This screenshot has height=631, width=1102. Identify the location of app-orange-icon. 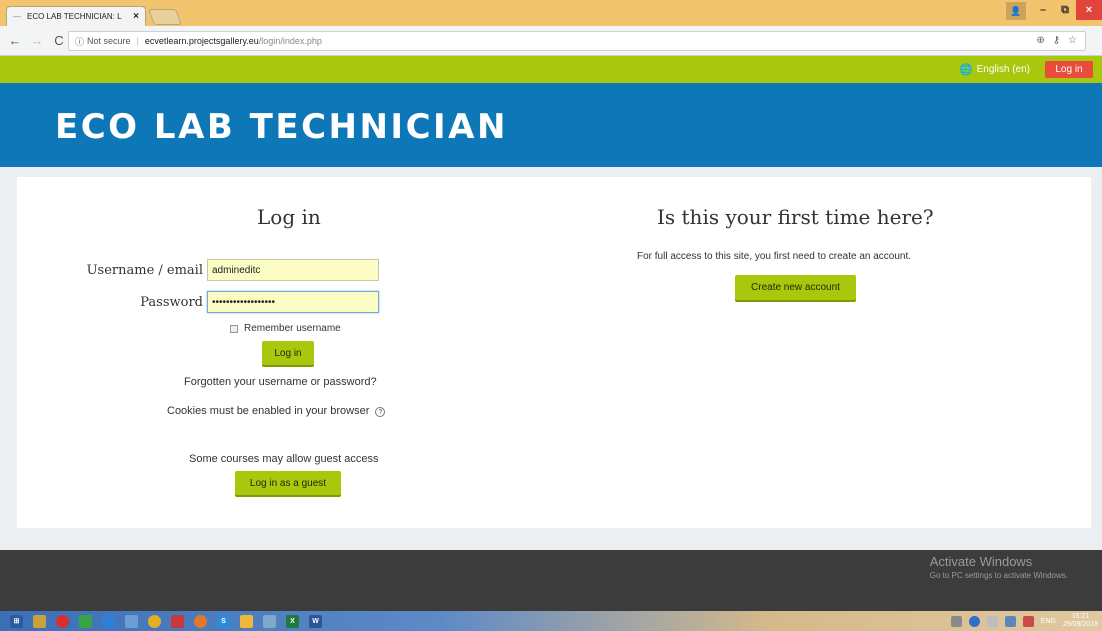
(200, 621).